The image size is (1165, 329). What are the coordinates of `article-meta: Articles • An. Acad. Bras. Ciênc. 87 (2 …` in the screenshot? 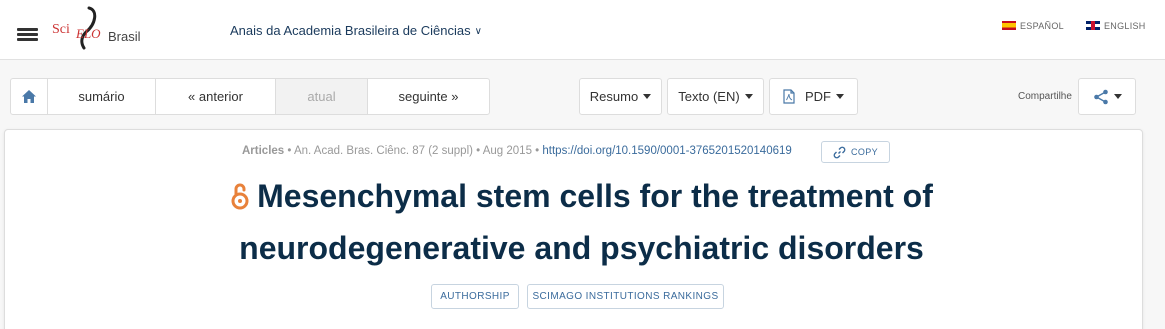 It's located at (517, 151).